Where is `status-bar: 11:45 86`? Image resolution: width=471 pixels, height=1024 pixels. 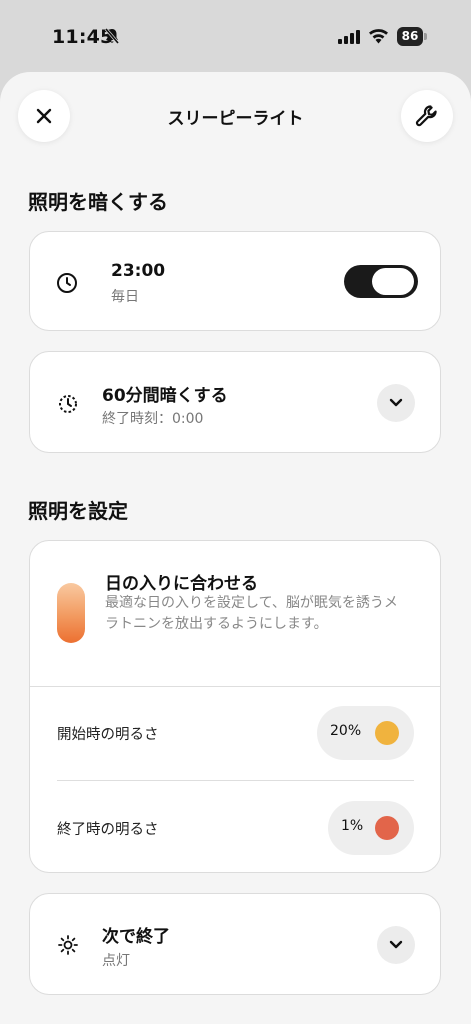 status-bar: 11:45 86 is located at coordinates (235, 36).